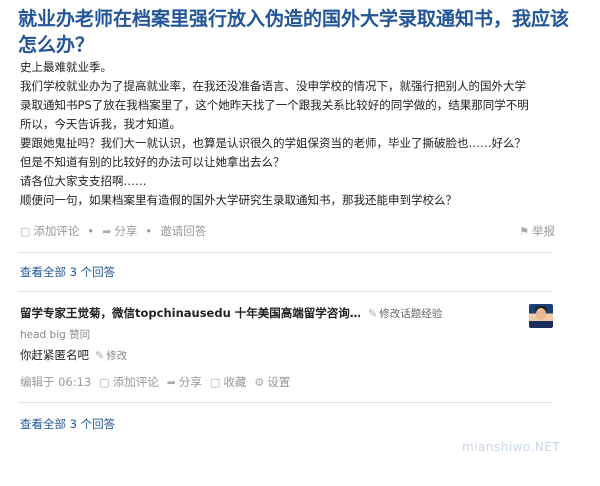  I want to click on settings-label: 设置, so click(279, 382).